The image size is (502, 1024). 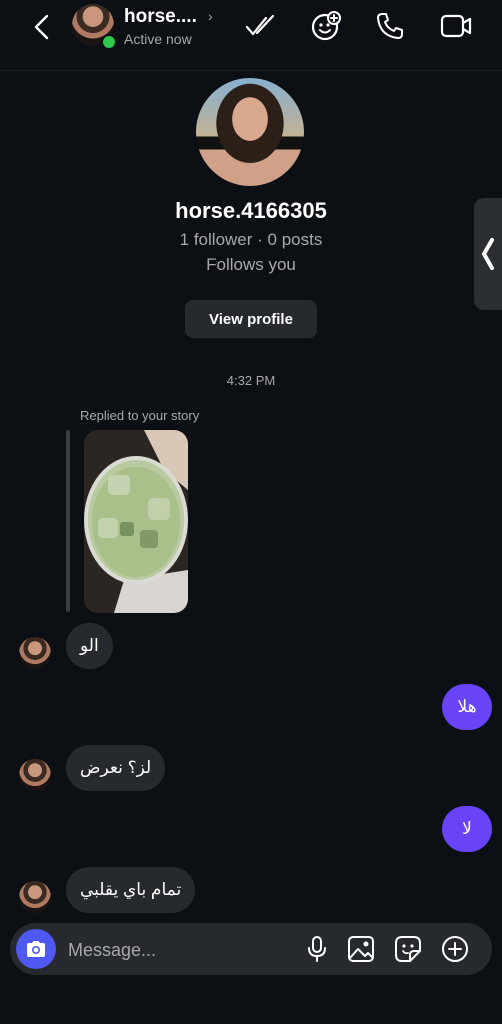 What do you see at coordinates (210, 16) in the screenshot?
I see `chevron-right-icon: ›` at bounding box center [210, 16].